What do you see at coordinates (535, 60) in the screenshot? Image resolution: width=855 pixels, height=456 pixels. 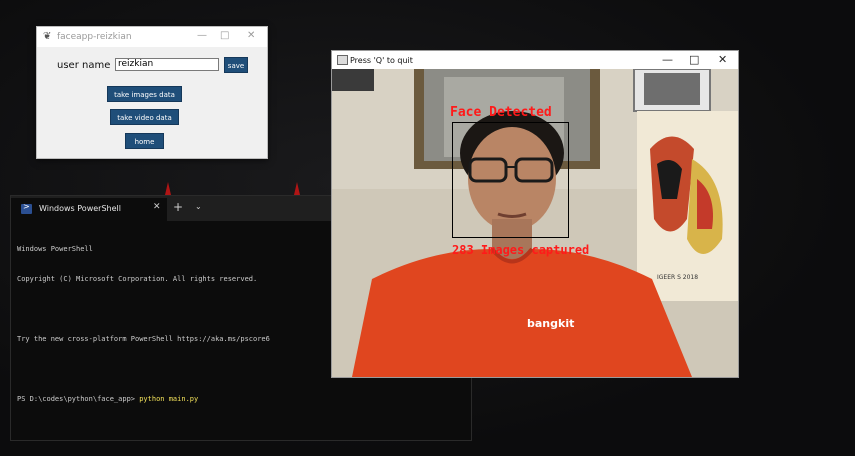 I see `camera-titlebar: Press 'Q' to quit — □ ✕` at bounding box center [535, 60].